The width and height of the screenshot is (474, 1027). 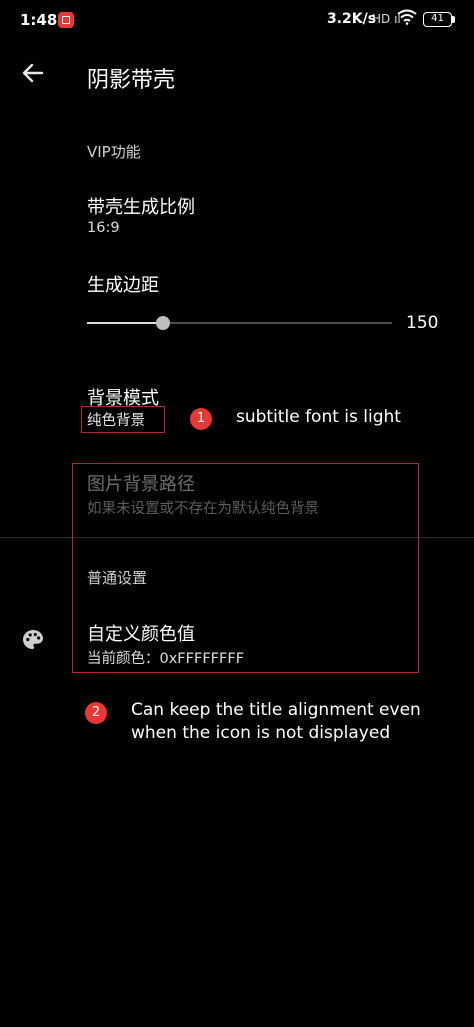 I want to click on annotation-note-2-line2: when the icon is not displayed, so click(x=261, y=733).